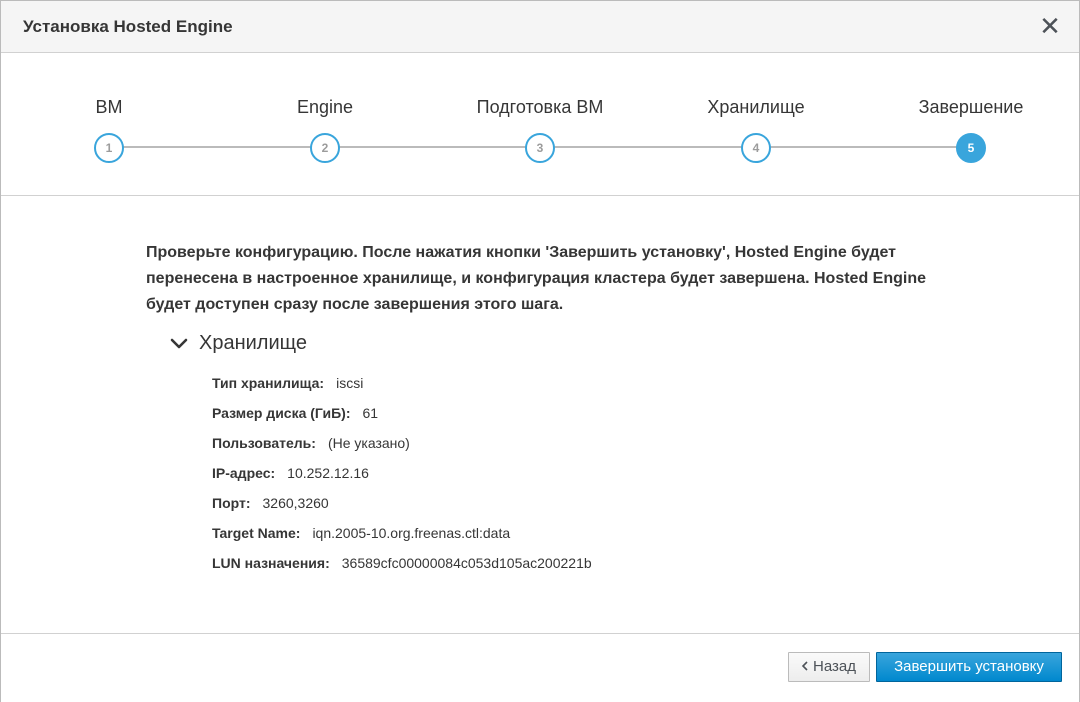  What do you see at coordinates (281, 413) in the screenshot?
I see `property-key: Размер диска (ГиБ):` at bounding box center [281, 413].